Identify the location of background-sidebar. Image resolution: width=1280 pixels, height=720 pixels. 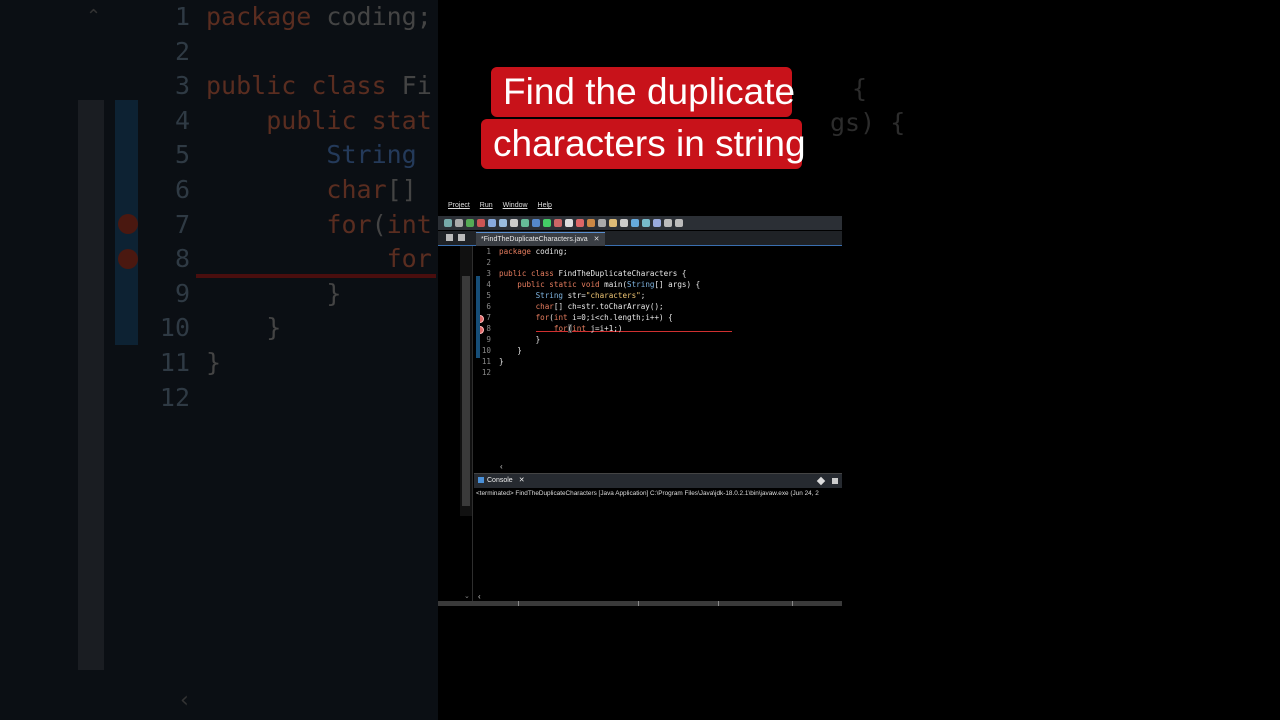
(91, 385).